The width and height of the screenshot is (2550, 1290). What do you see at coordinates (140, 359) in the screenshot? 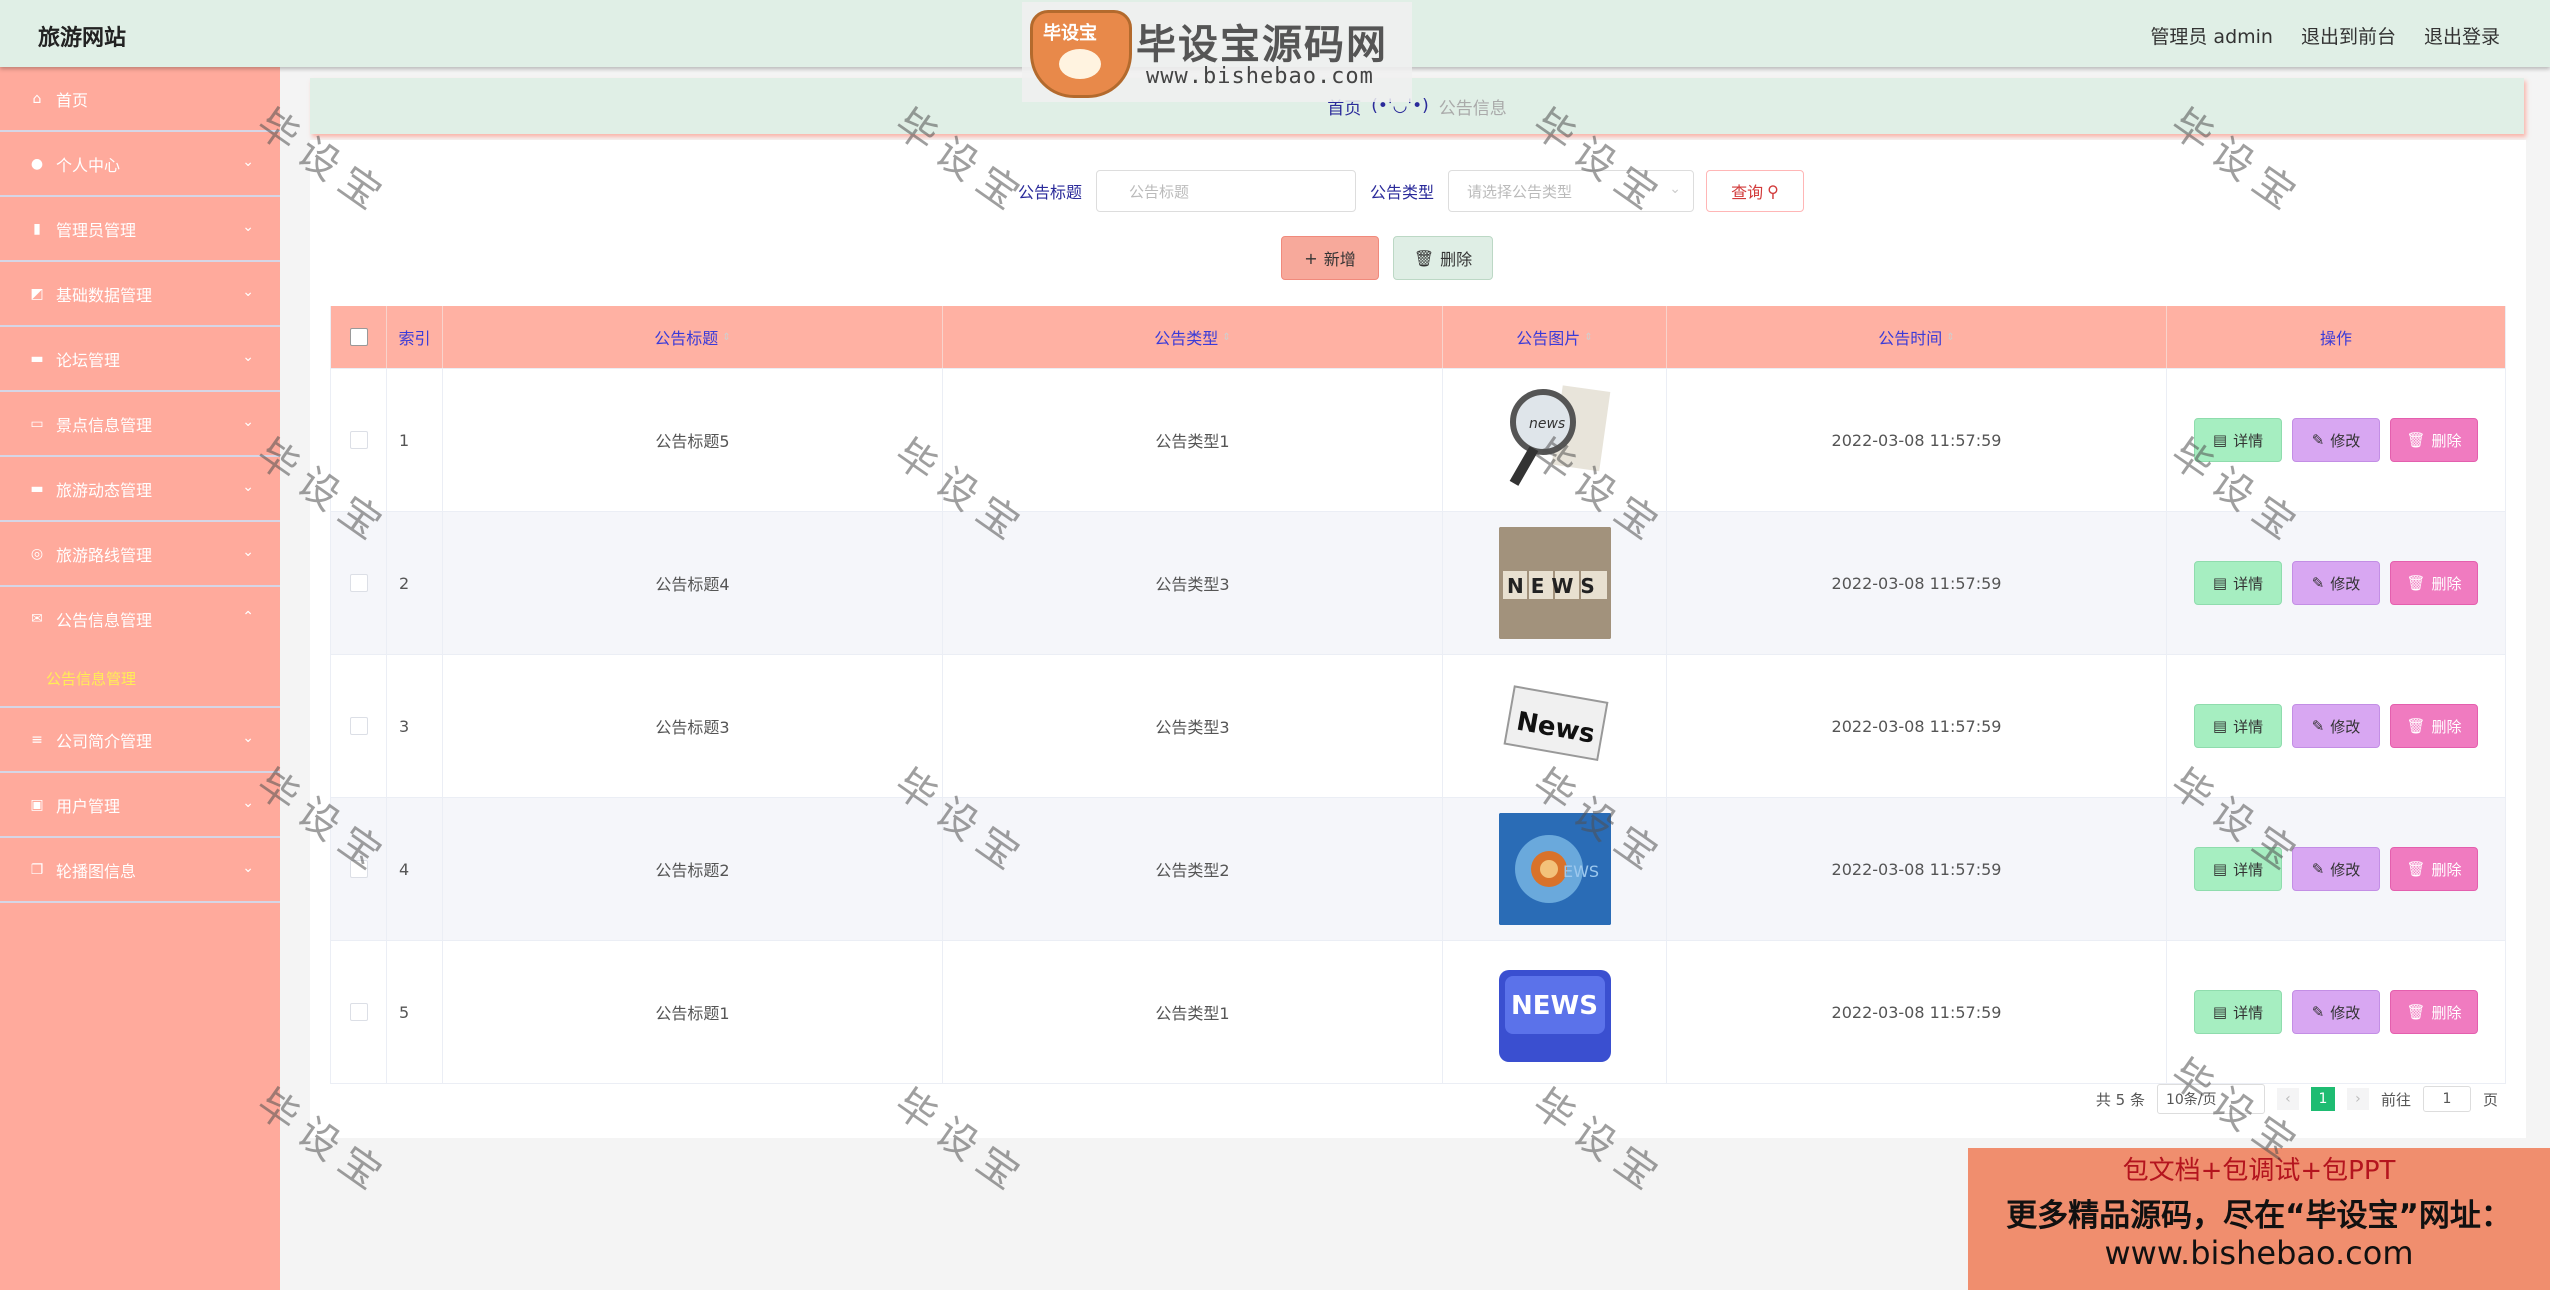
I see `sidebar-item-forum: ▬ 论坛管理 ⌄` at bounding box center [140, 359].